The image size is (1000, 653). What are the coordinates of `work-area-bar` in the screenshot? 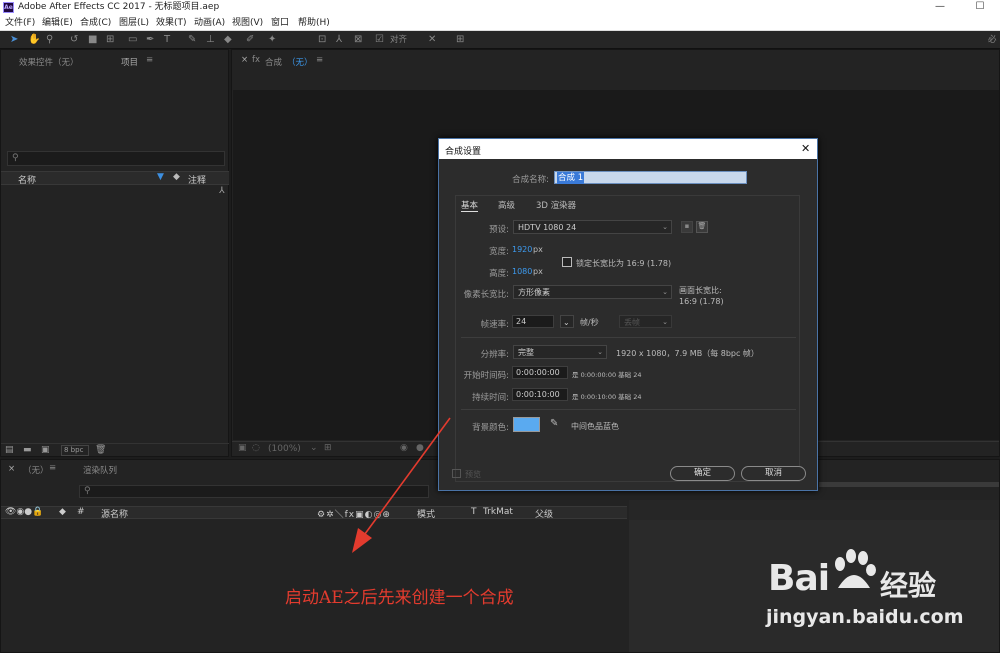 It's located at (909, 484).